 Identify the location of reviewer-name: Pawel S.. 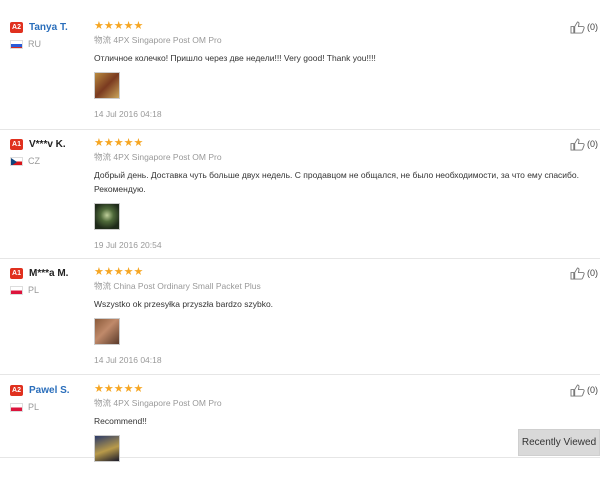
(49, 390).